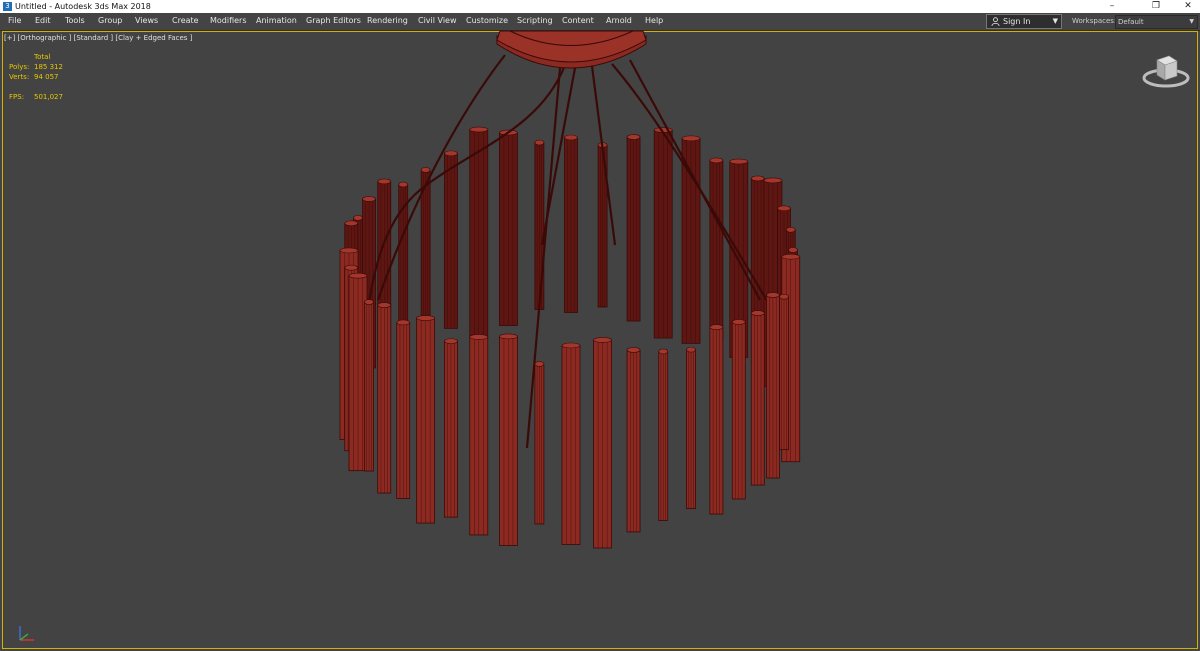 This screenshot has width=1200, height=651. I want to click on polys-label: Polys:, so click(19, 67).